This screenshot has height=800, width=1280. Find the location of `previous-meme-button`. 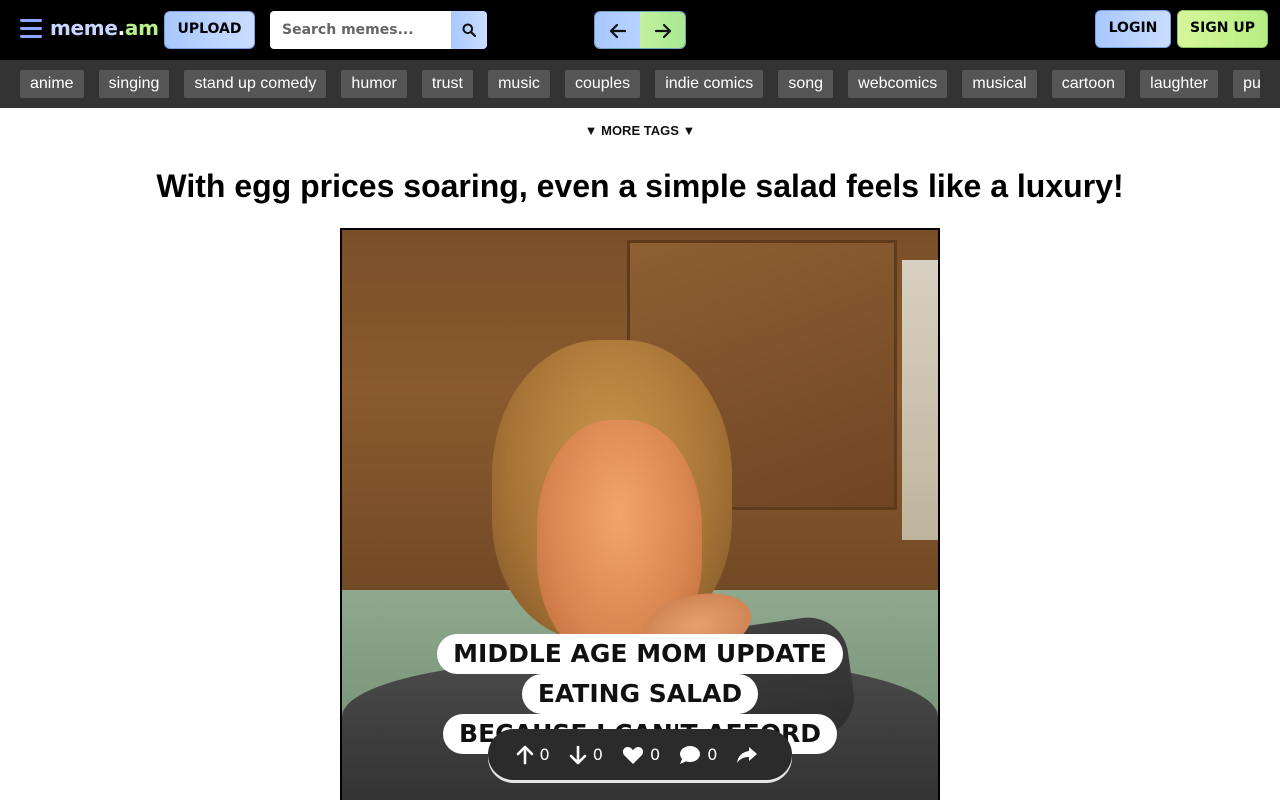

previous-meme-button is located at coordinates (617, 30).